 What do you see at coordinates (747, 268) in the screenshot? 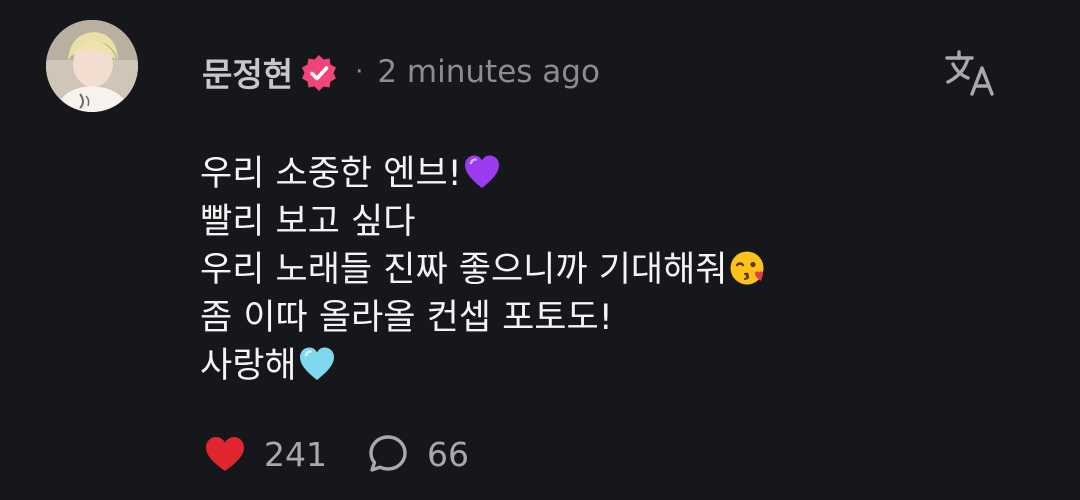
I see `kissing-face-icon` at bounding box center [747, 268].